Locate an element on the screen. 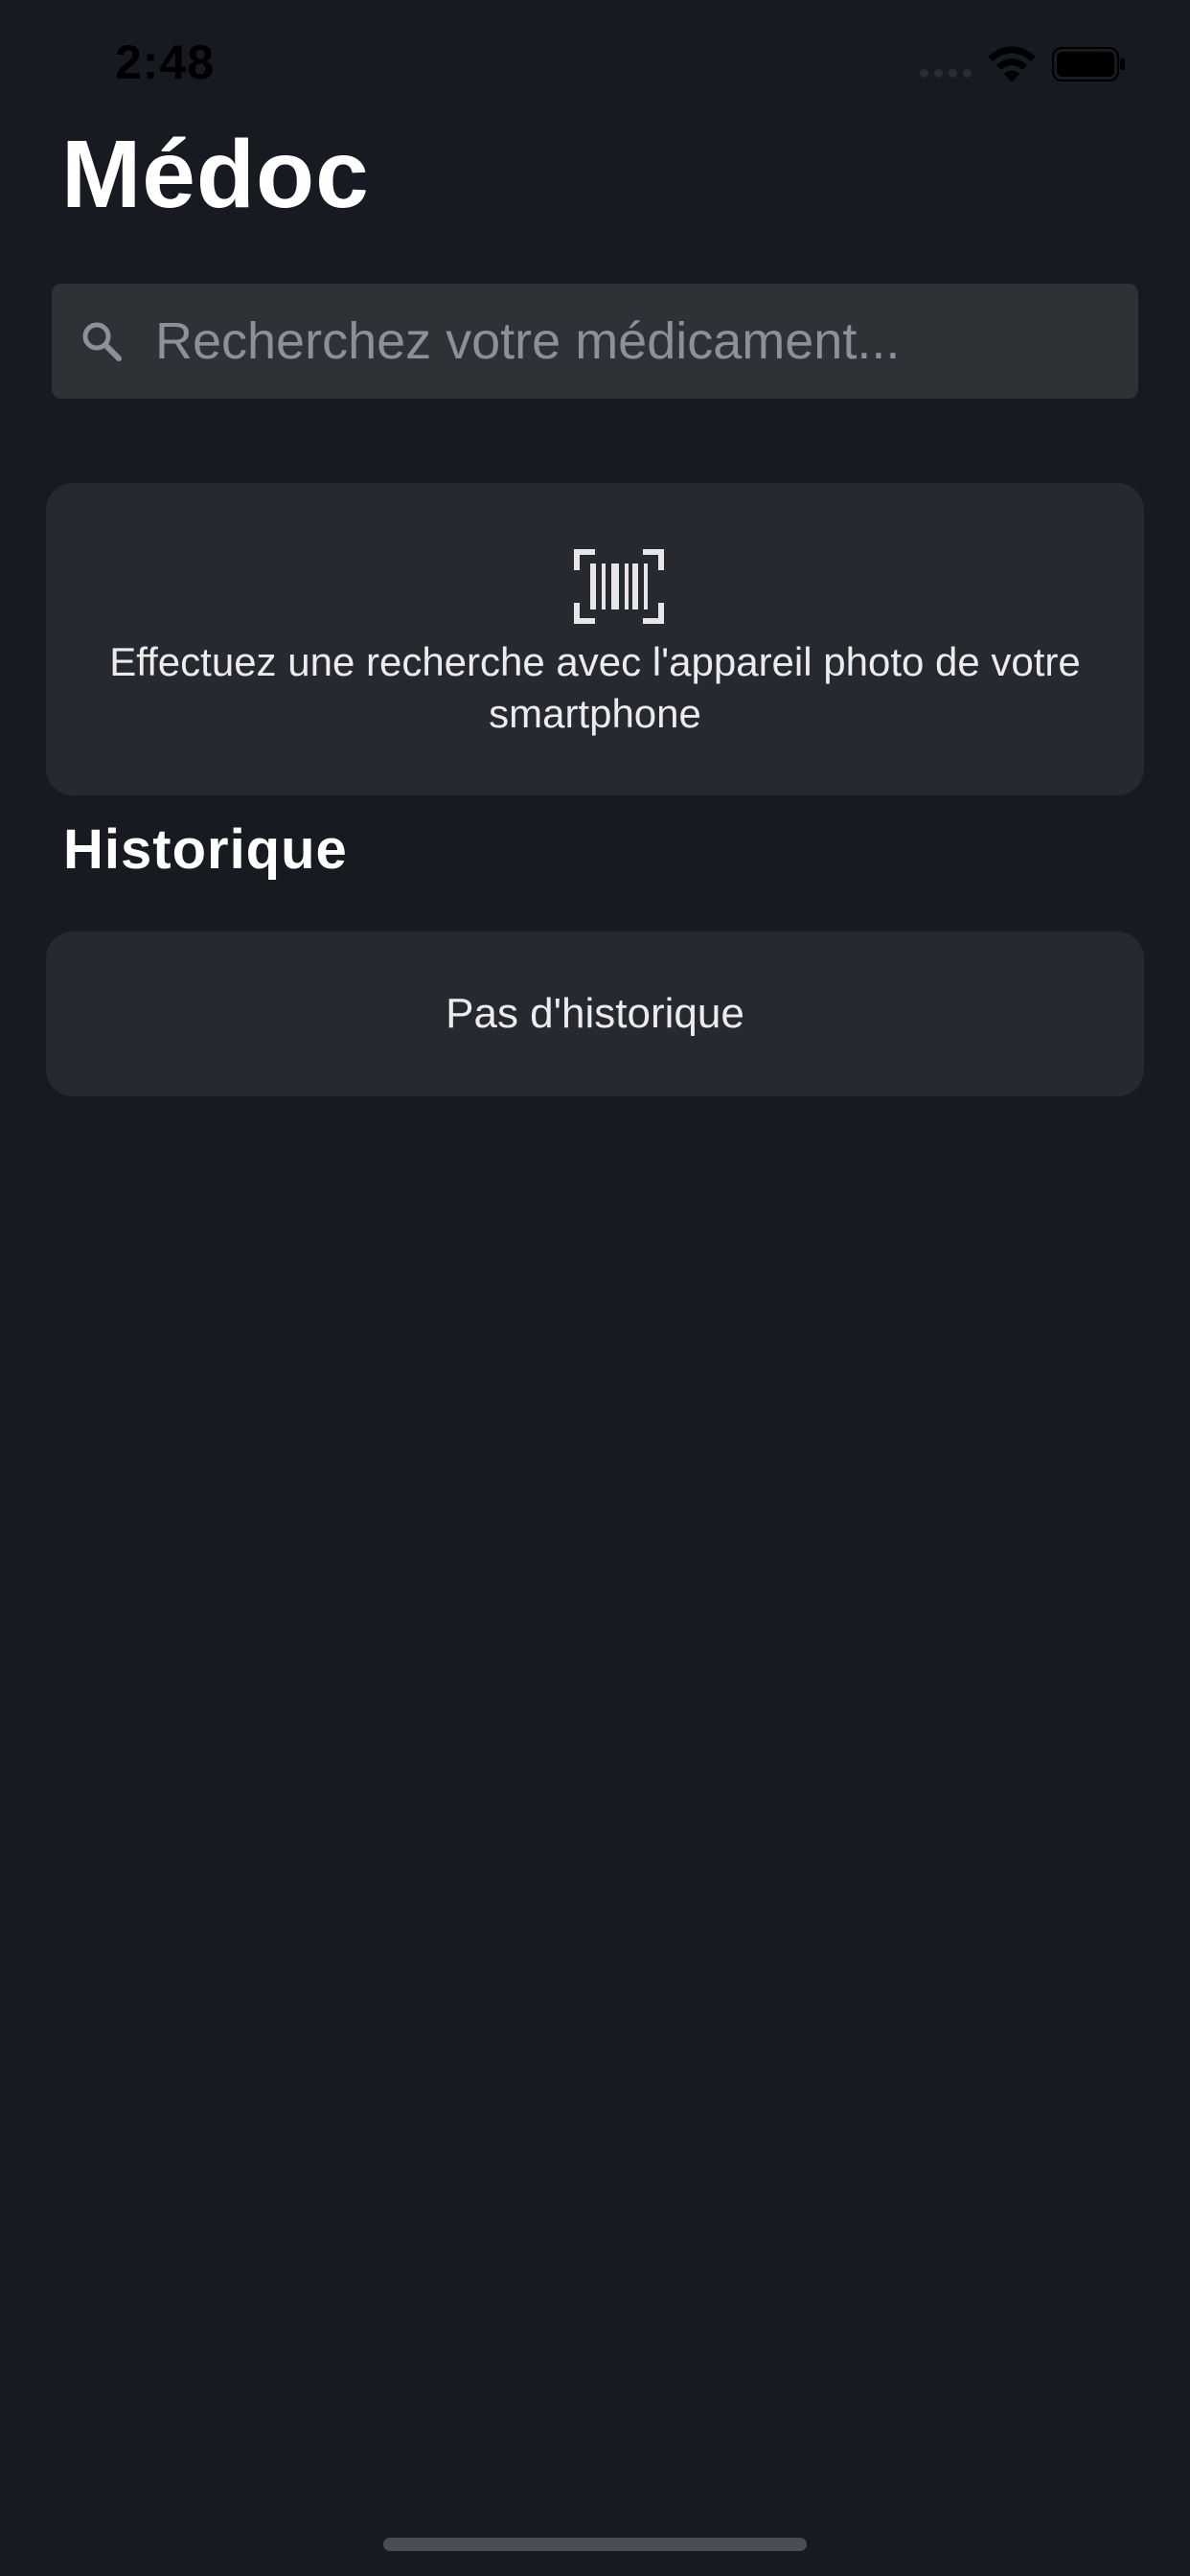 The height and width of the screenshot is (2576, 1190). history-empty-text: Pas d'historique is located at coordinates (595, 1013).